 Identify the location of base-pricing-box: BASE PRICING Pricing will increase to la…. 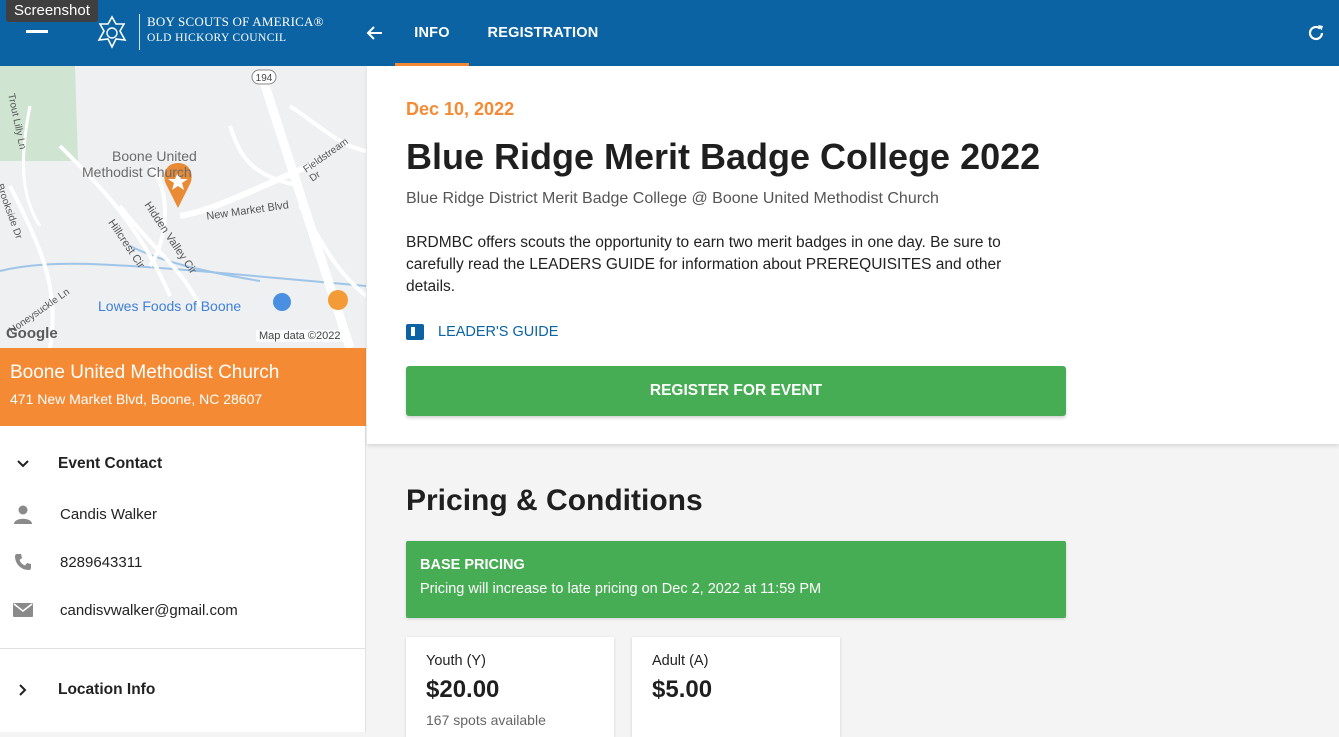
(736, 579).